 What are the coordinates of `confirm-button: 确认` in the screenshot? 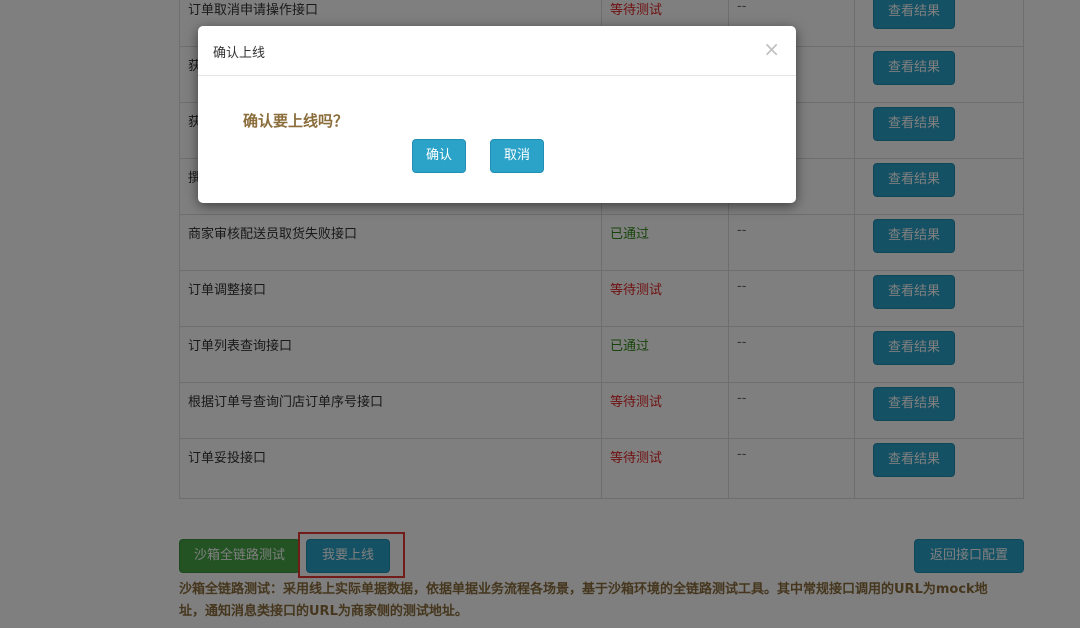 It's located at (439, 156).